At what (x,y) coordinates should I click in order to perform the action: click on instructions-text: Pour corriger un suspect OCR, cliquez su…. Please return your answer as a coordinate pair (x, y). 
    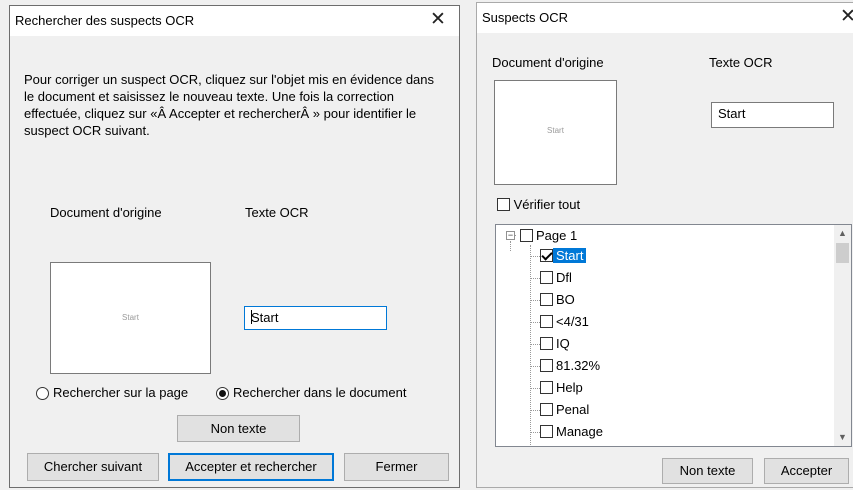
    Looking at the image, I should click on (229, 105).